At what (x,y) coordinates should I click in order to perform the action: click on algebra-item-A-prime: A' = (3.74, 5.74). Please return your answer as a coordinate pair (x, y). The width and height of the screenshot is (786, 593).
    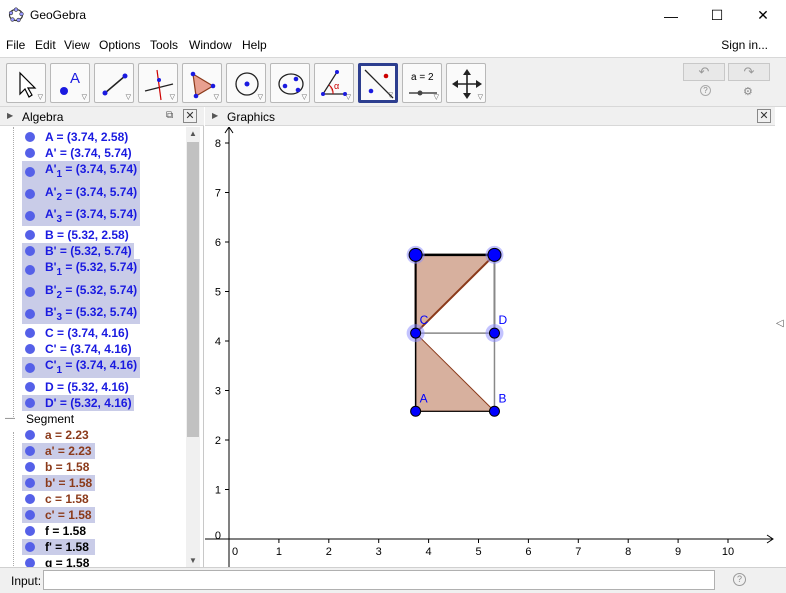
    Looking at the image, I should click on (81, 153).